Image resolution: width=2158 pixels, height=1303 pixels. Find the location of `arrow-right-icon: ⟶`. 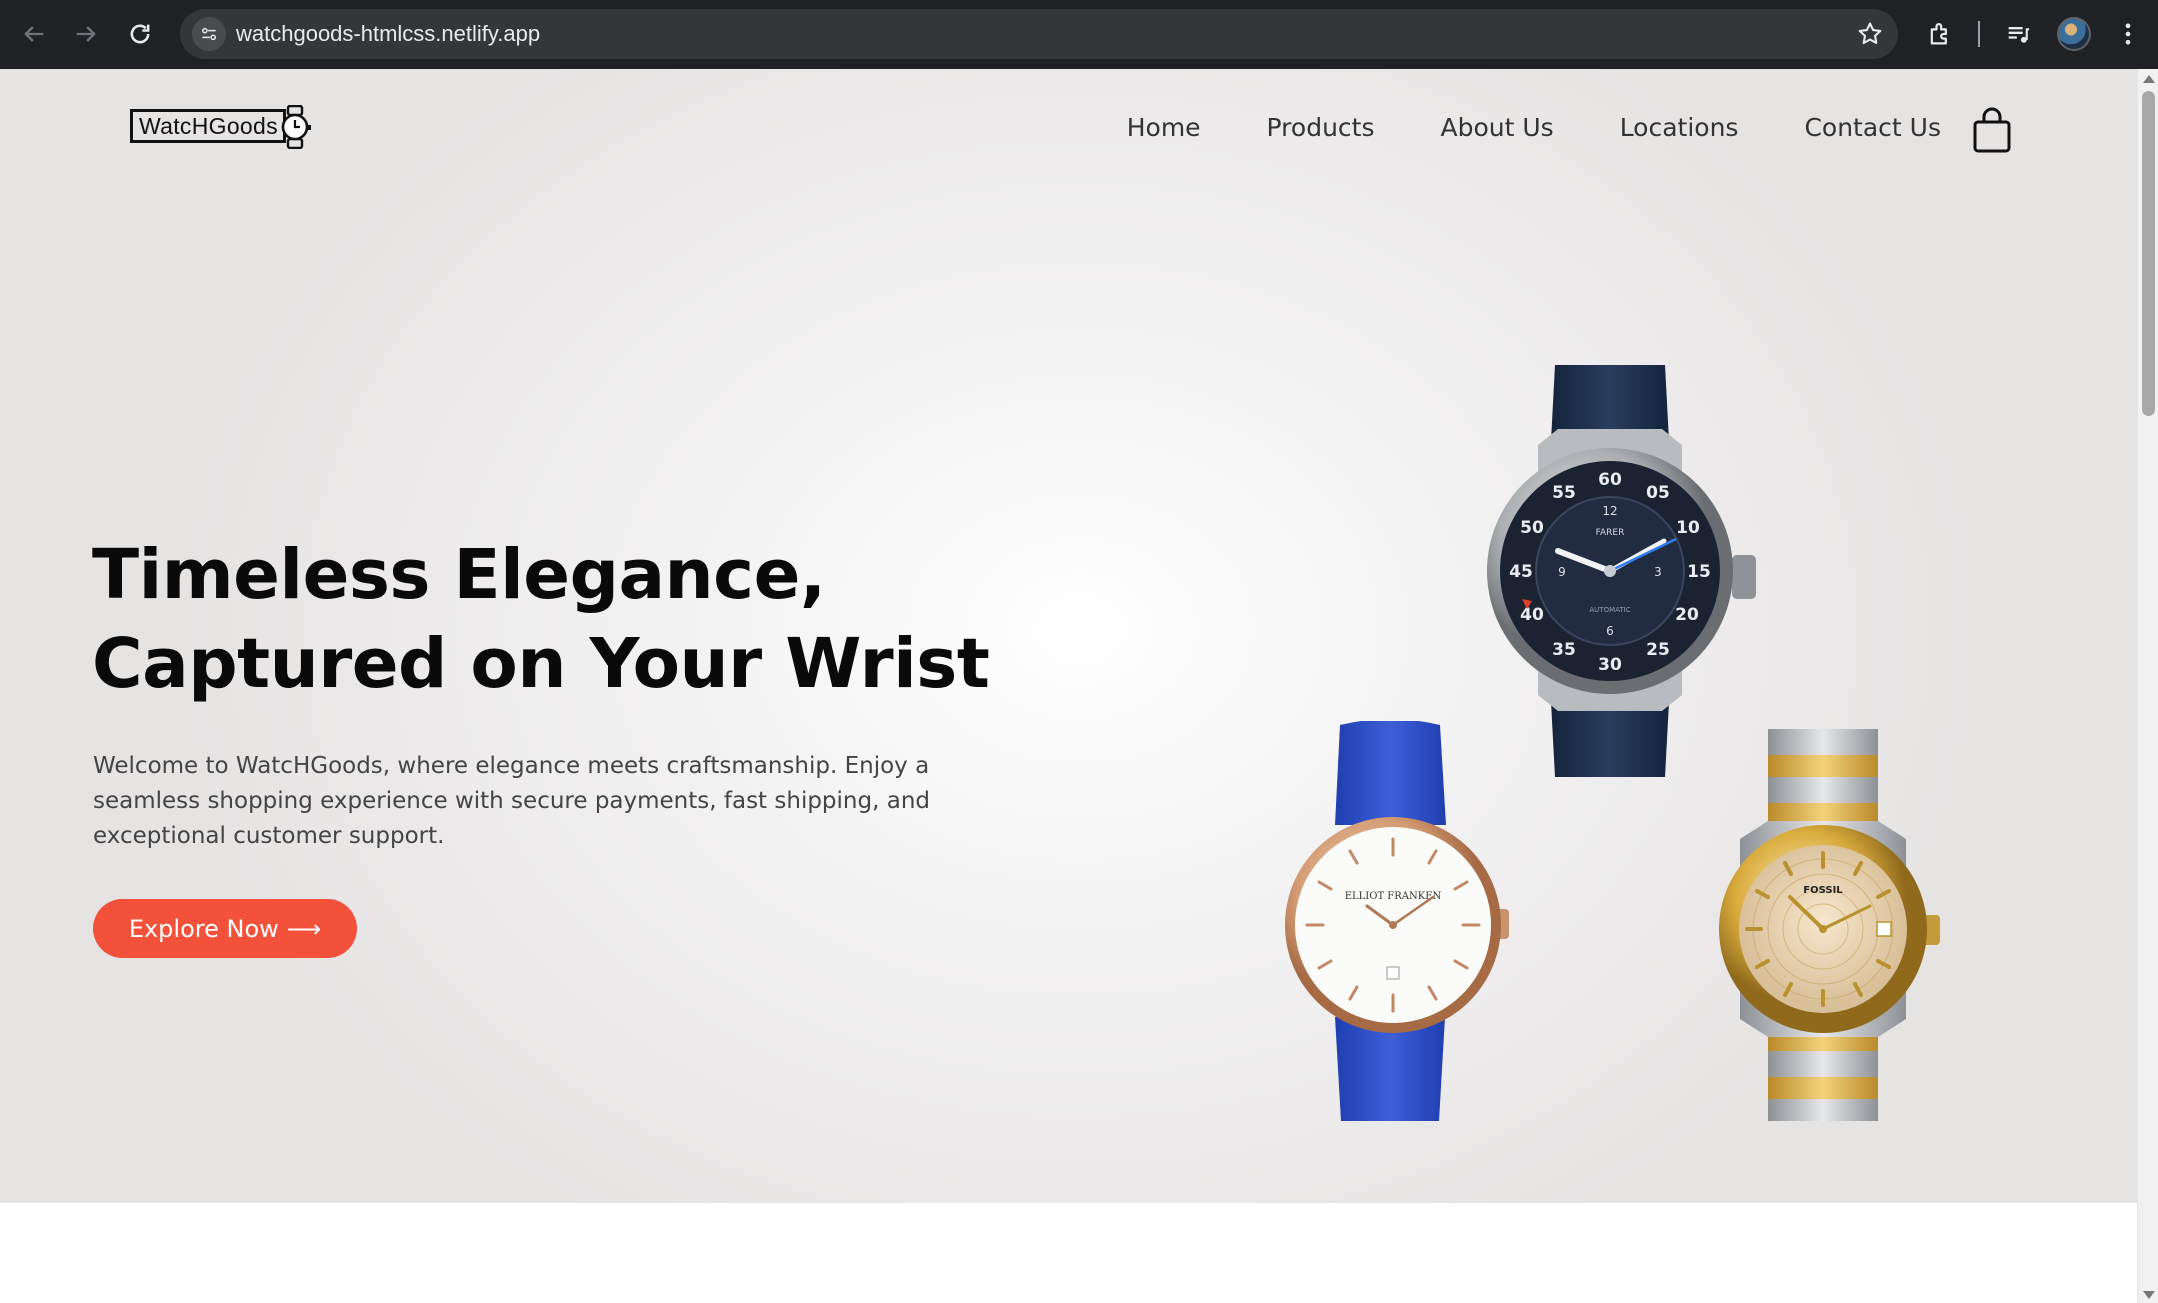

arrow-right-icon: ⟶ is located at coordinates (304, 928).